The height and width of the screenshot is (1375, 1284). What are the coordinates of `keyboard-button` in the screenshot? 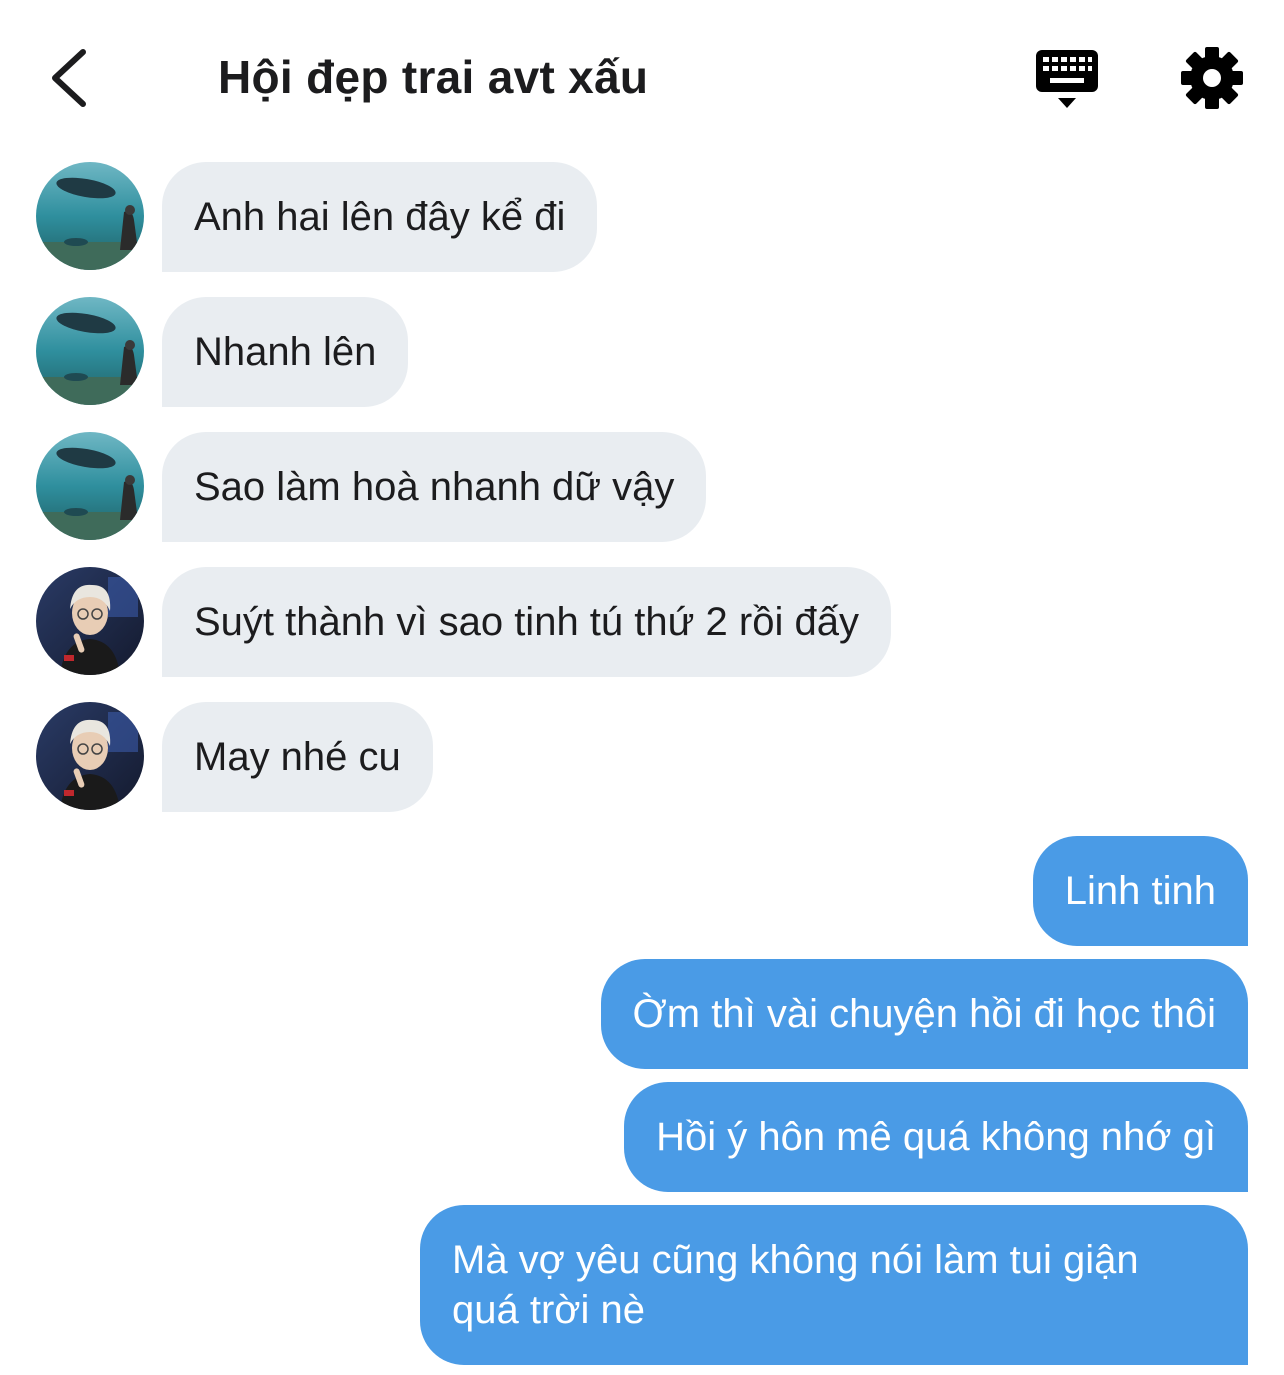 It's located at (1068, 80).